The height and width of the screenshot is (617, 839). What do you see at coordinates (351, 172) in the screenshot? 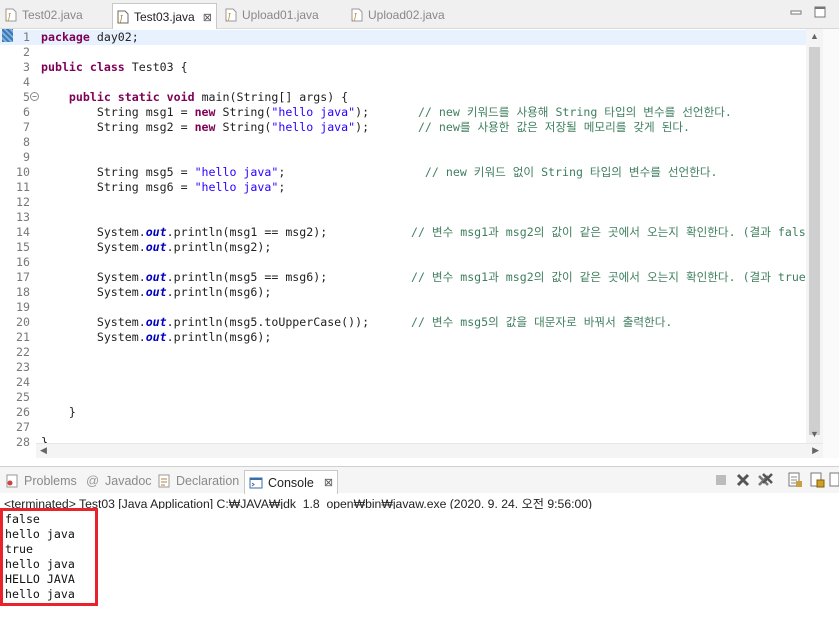
I see `code-token: ;` at bounding box center [351, 172].